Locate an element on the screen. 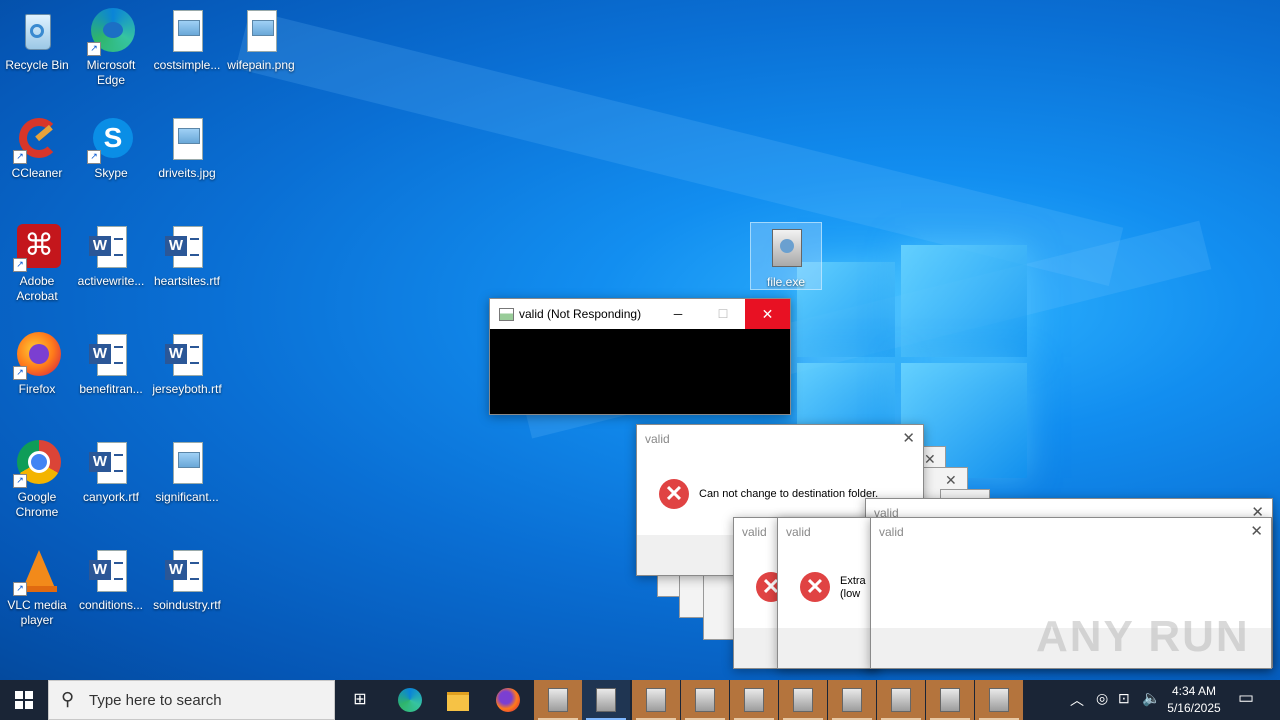 Image resolution: width=1280 pixels, height=726 pixels. desktop-icon-label: Recycle Bin is located at coordinates (37, 65).